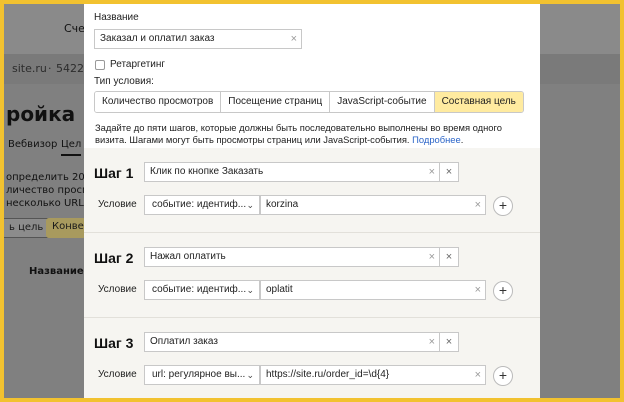 Image resolution: width=624 pixels, height=402 pixels. Describe the element at coordinates (478, 102) in the screenshot. I see `condition-type-composite: Составная цель` at that location.